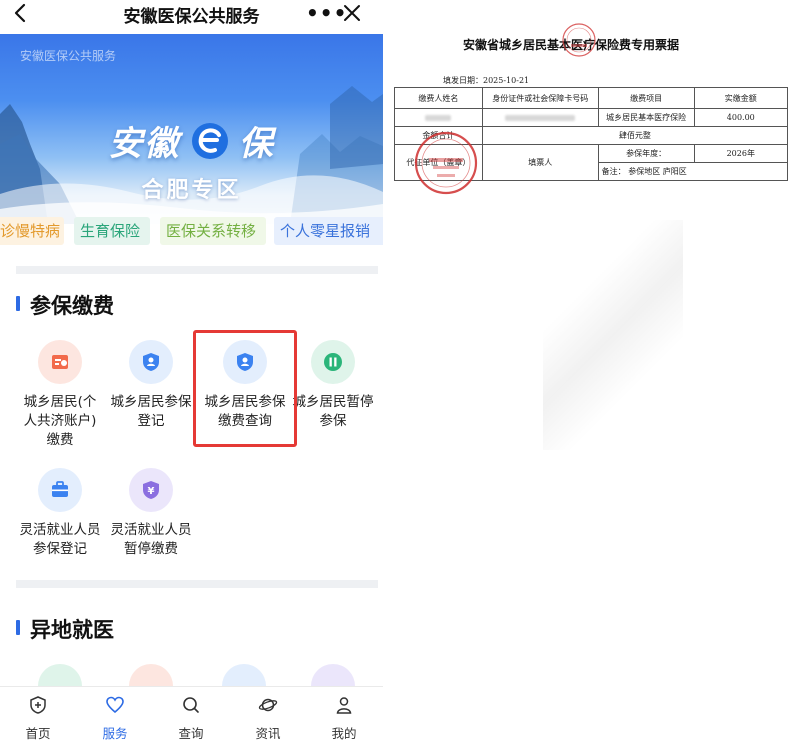 The height and width of the screenshot is (751, 800). Describe the element at coordinates (191, 733) in the screenshot. I see `tab-label: 查询` at that location.